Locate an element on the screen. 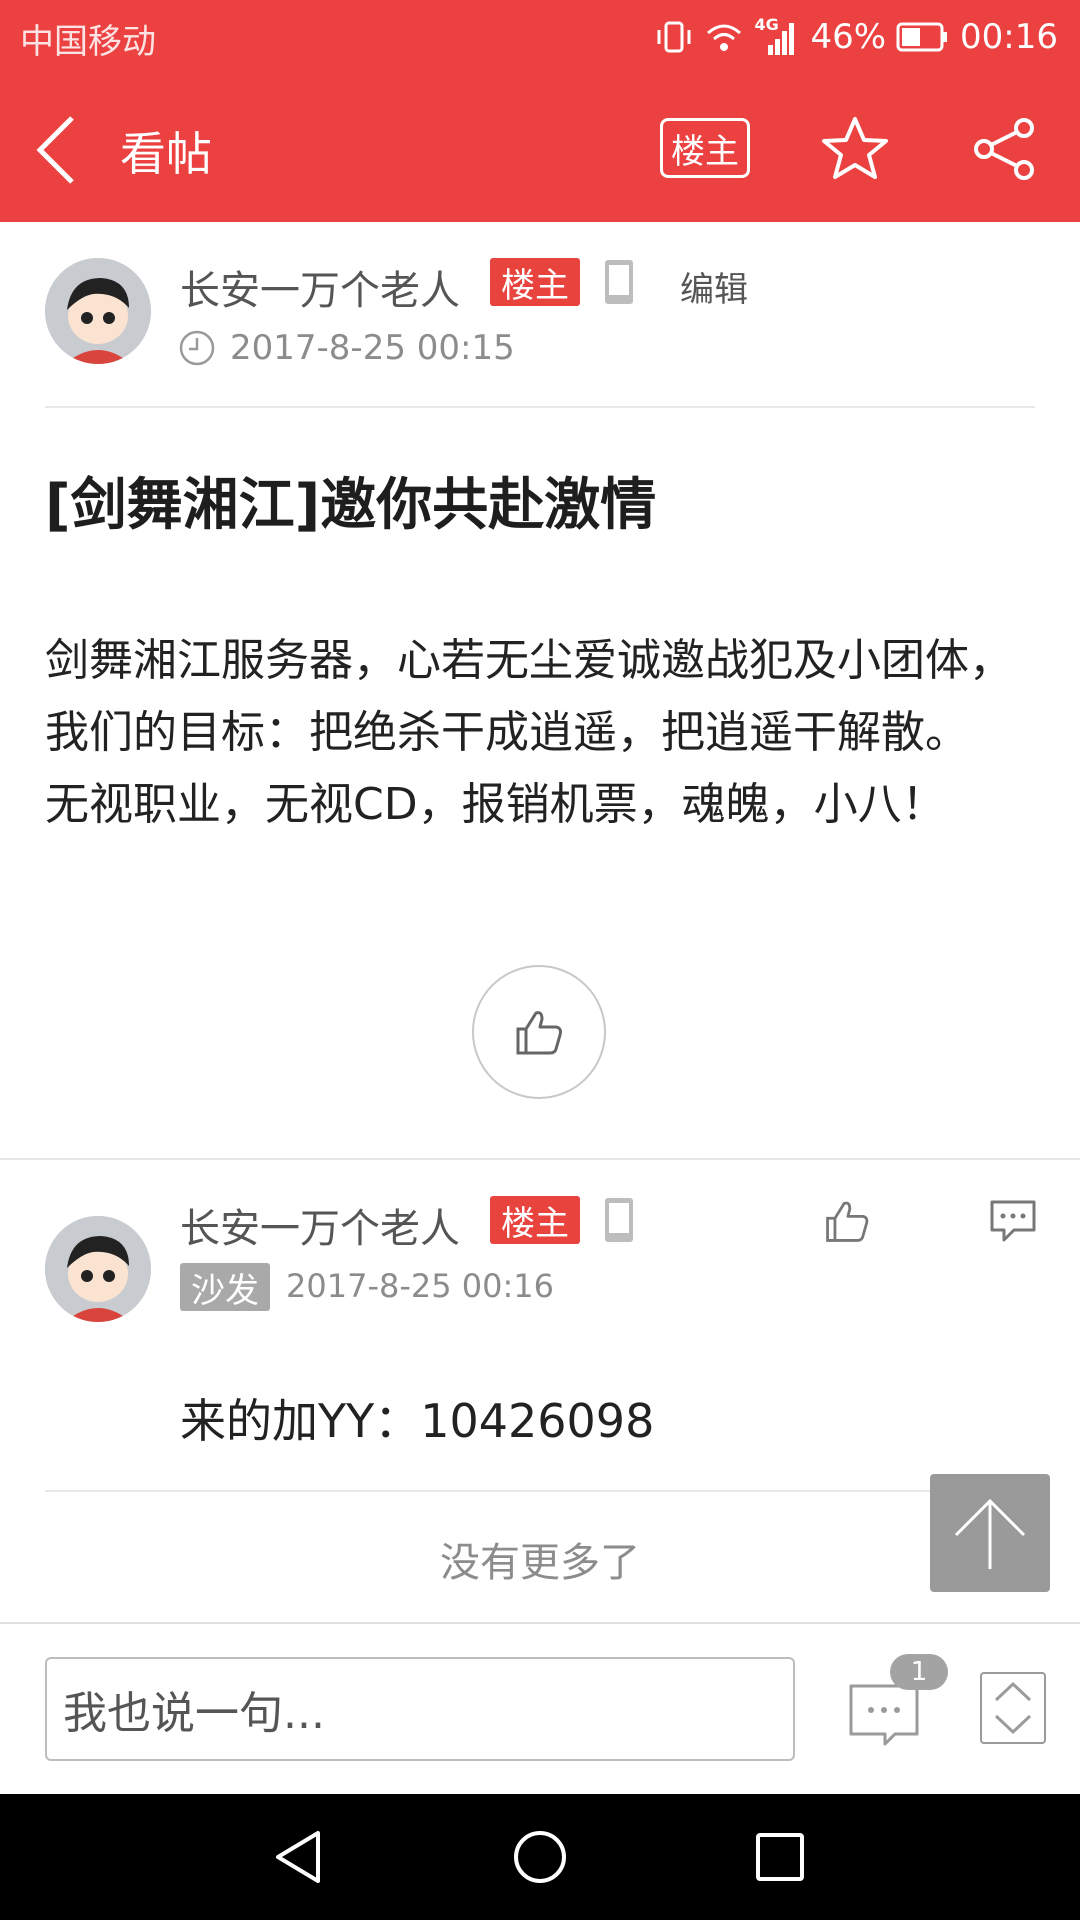 The width and height of the screenshot is (1080, 1920). carrier-name: 中国移动 is located at coordinates (88, 42).